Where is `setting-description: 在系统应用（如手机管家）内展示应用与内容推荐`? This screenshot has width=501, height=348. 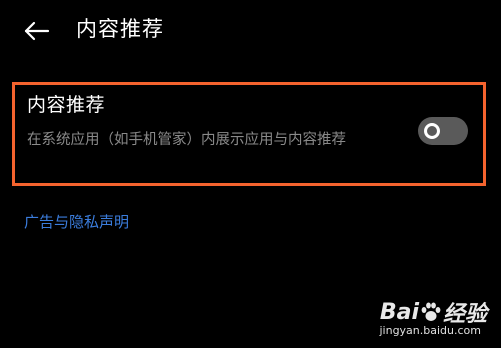 setting-description: 在系统应用（如手机管家）内展示应用与内容推荐 is located at coordinates (186, 140).